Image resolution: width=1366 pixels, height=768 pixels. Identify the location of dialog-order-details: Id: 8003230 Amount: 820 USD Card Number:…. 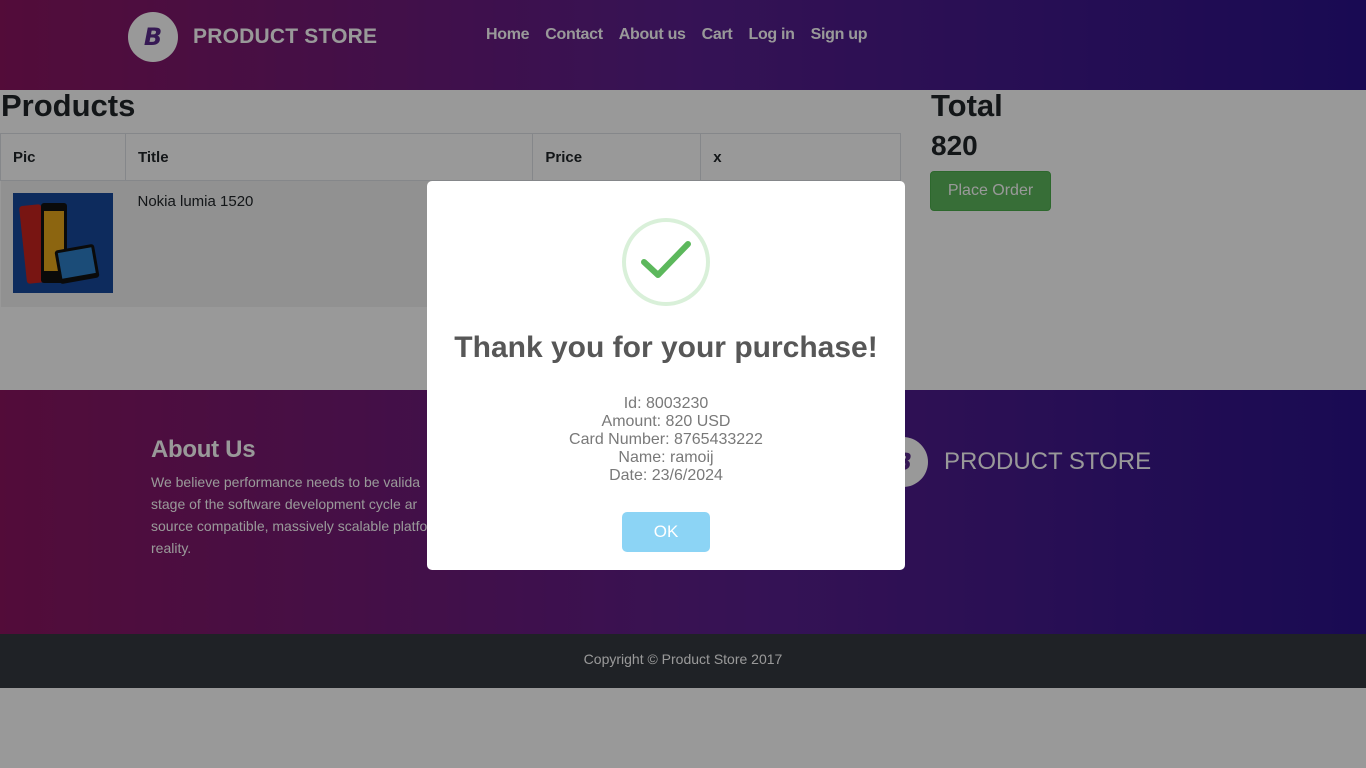
(666, 440).